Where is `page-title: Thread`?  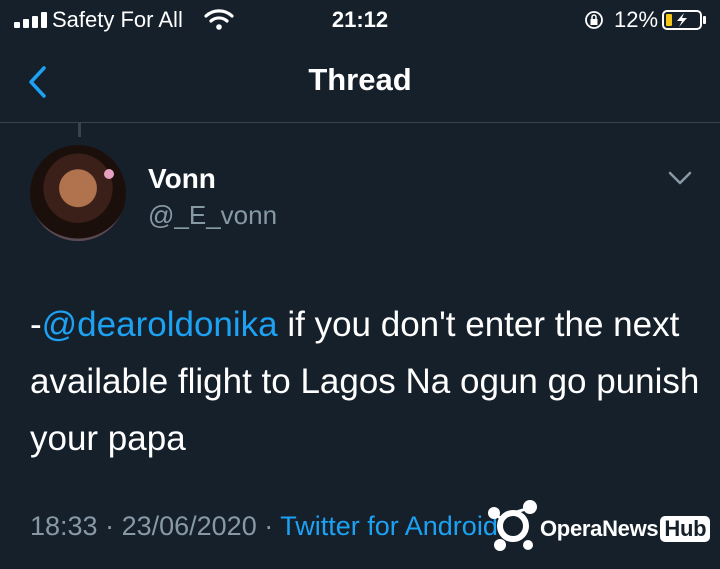 page-title: Thread is located at coordinates (360, 79).